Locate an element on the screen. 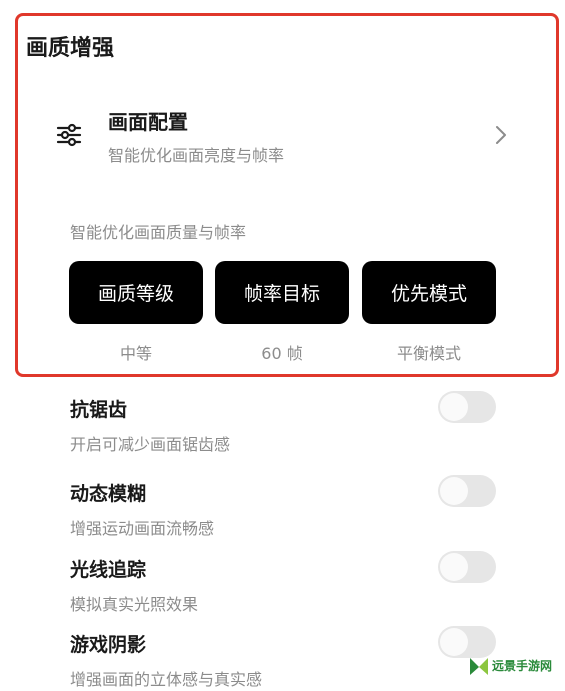 This screenshot has height=691, width=565. toggle-item-motion-blur: 动态模糊 增强运动画面流畅感 is located at coordinates (285, 512).